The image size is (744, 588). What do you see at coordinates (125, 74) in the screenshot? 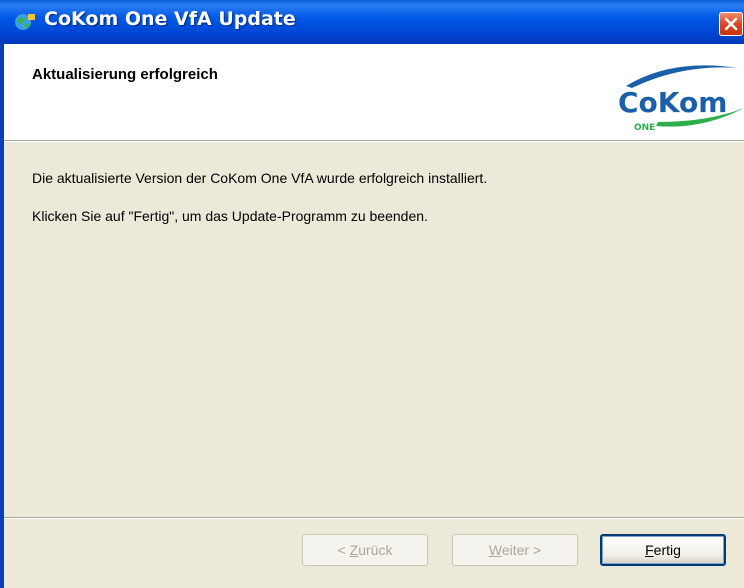
I see `page-title: Aktualisierung erfolgreich` at bounding box center [125, 74].